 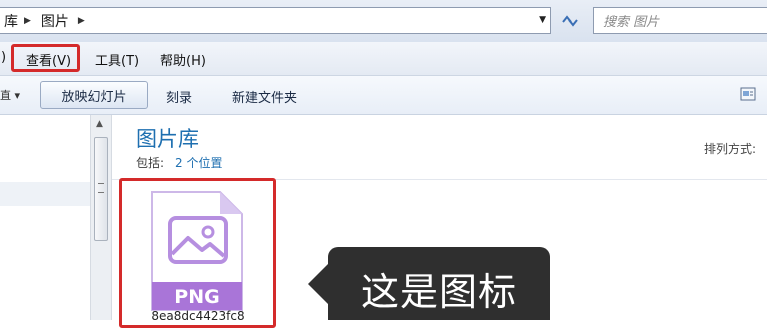 What do you see at coordinates (196, 297) in the screenshot?
I see `file-type-label: PNG` at bounding box center [196, 297].